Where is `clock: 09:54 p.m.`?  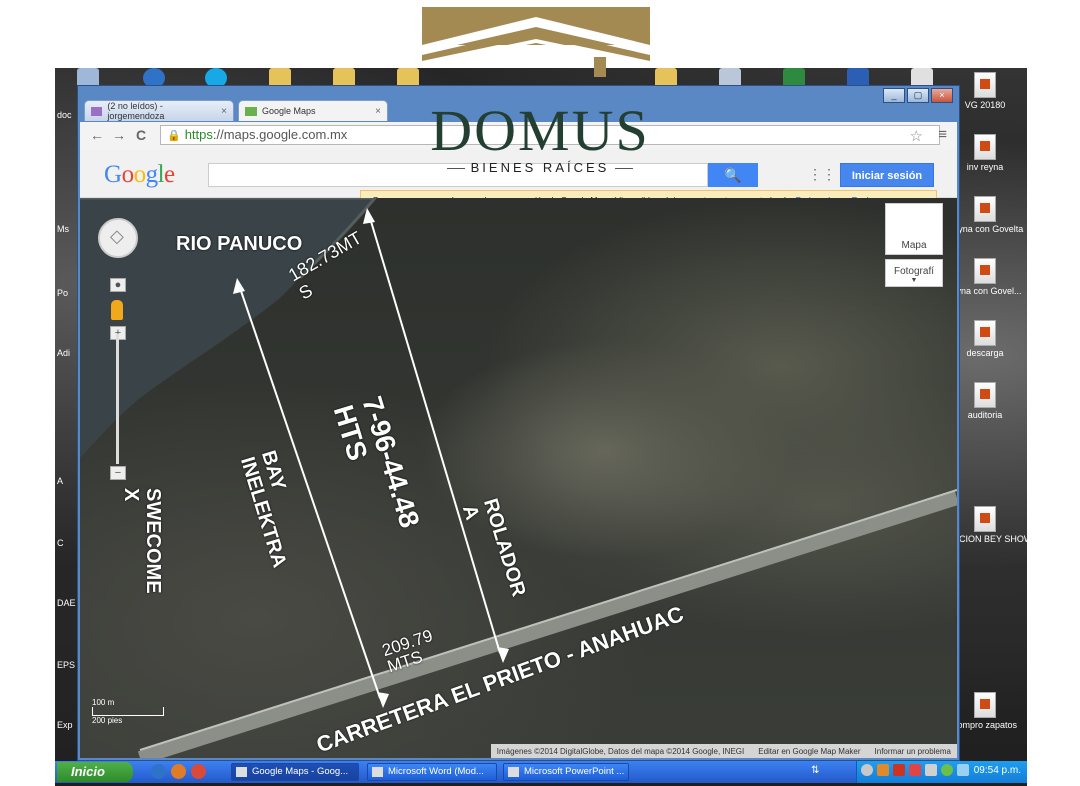 clock: 09:54 p.m. is located at coordinates (997, 770).